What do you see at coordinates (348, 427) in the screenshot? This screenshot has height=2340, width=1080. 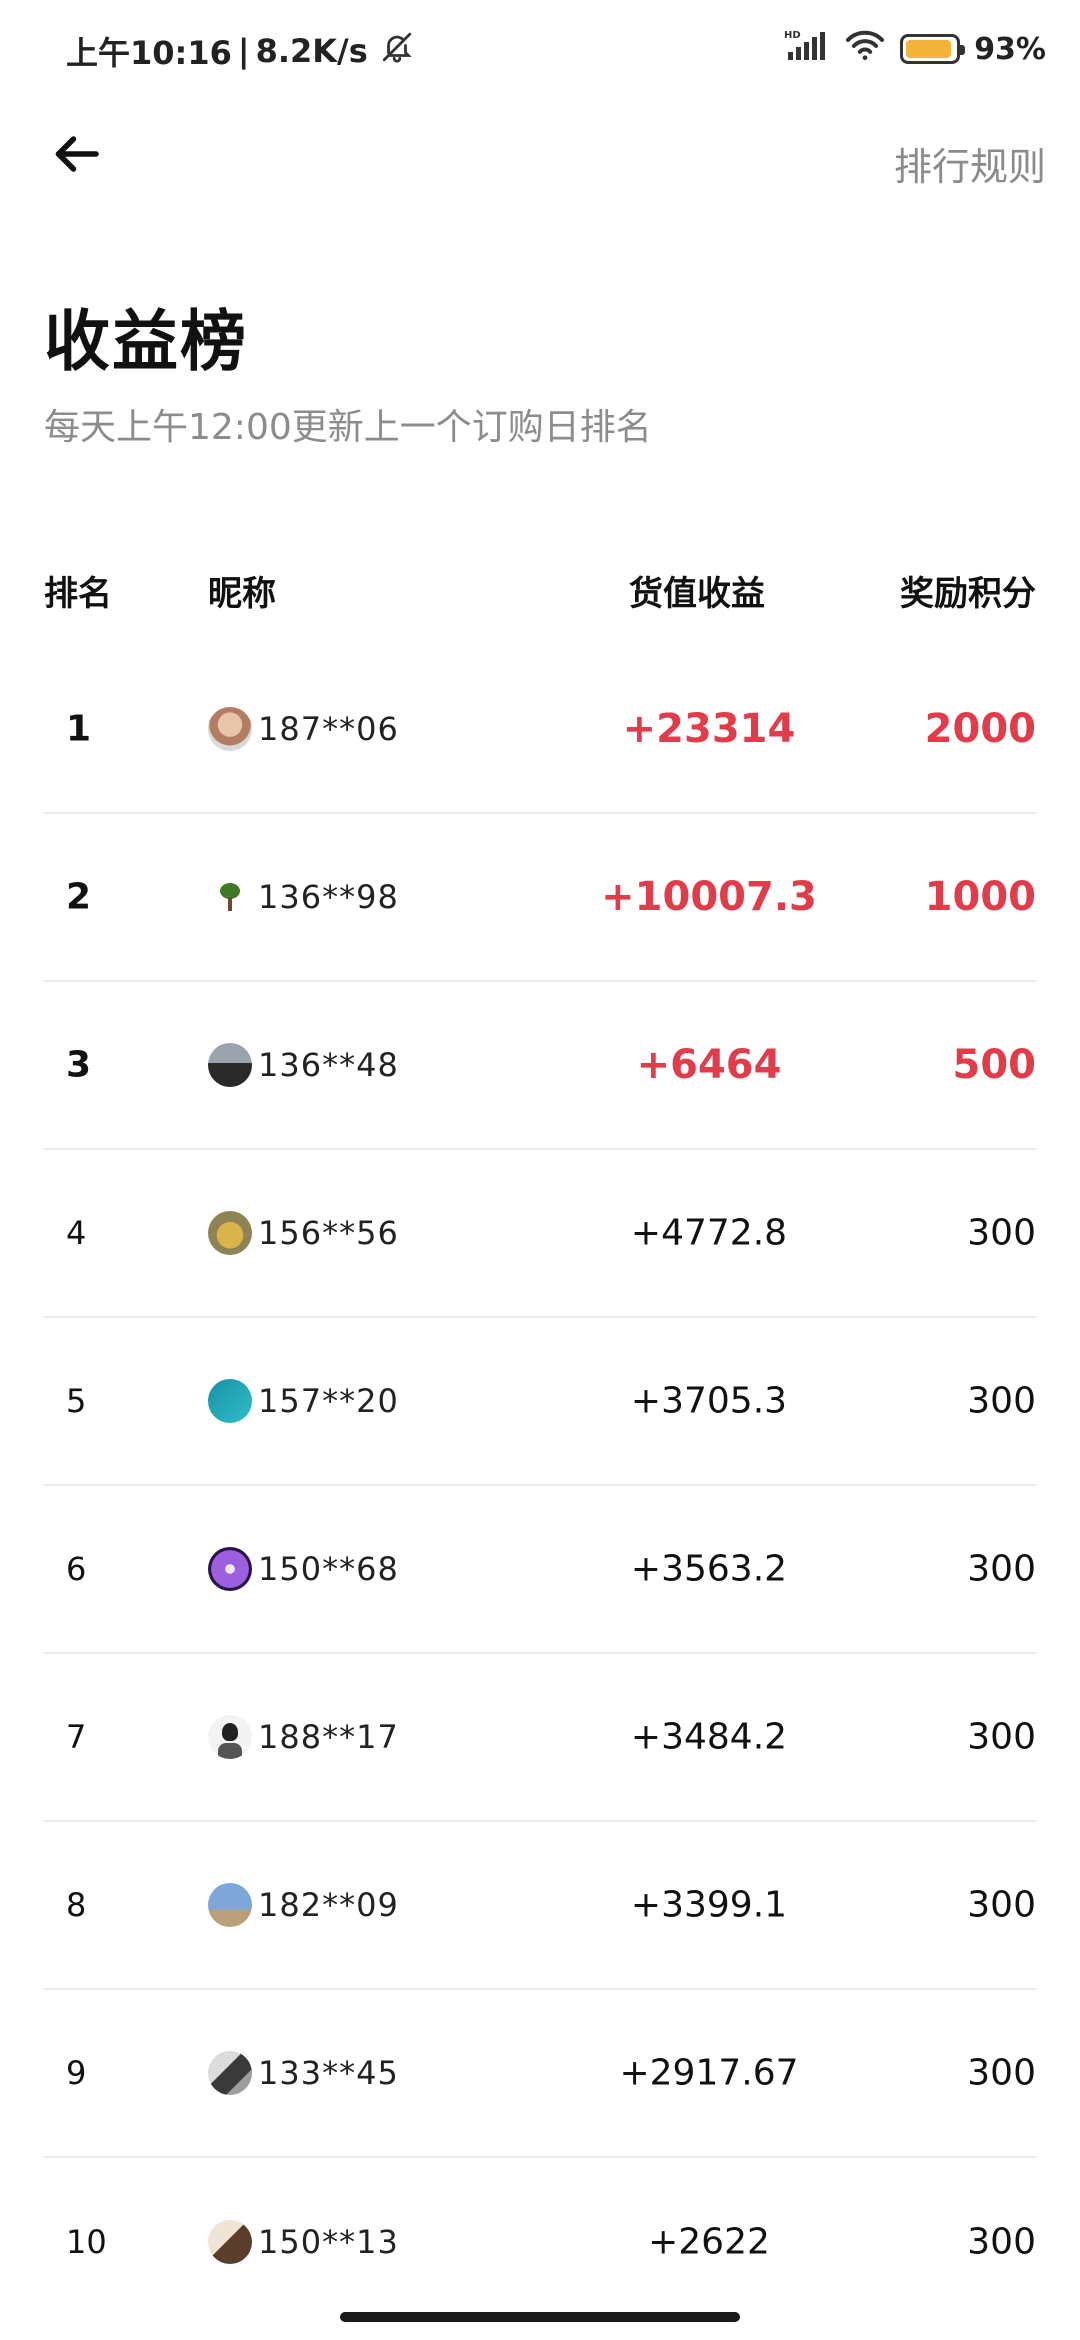 I see `page-subtitle: 每天上午12:00更新上一个订购日排名` at bounding box center [348, 427].